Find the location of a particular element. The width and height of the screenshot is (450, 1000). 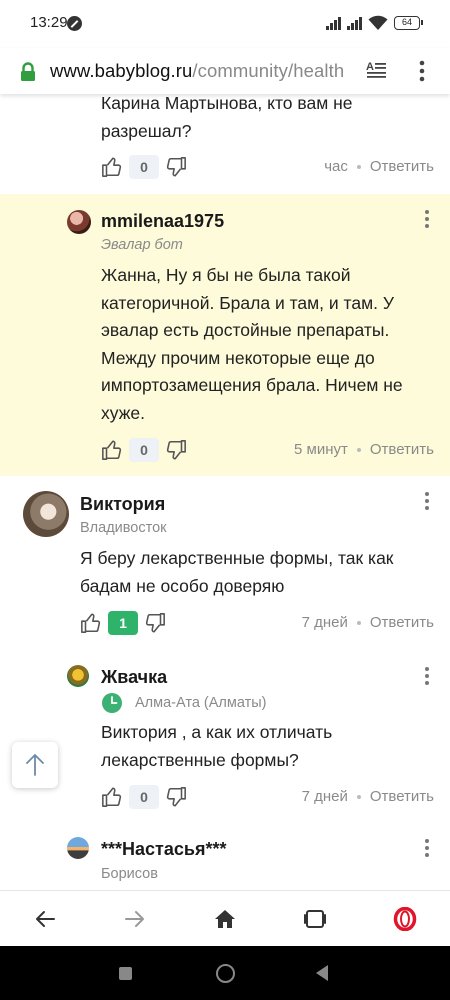

comment-meta: 5 минут Ответить is located at coordinates (364, 449).